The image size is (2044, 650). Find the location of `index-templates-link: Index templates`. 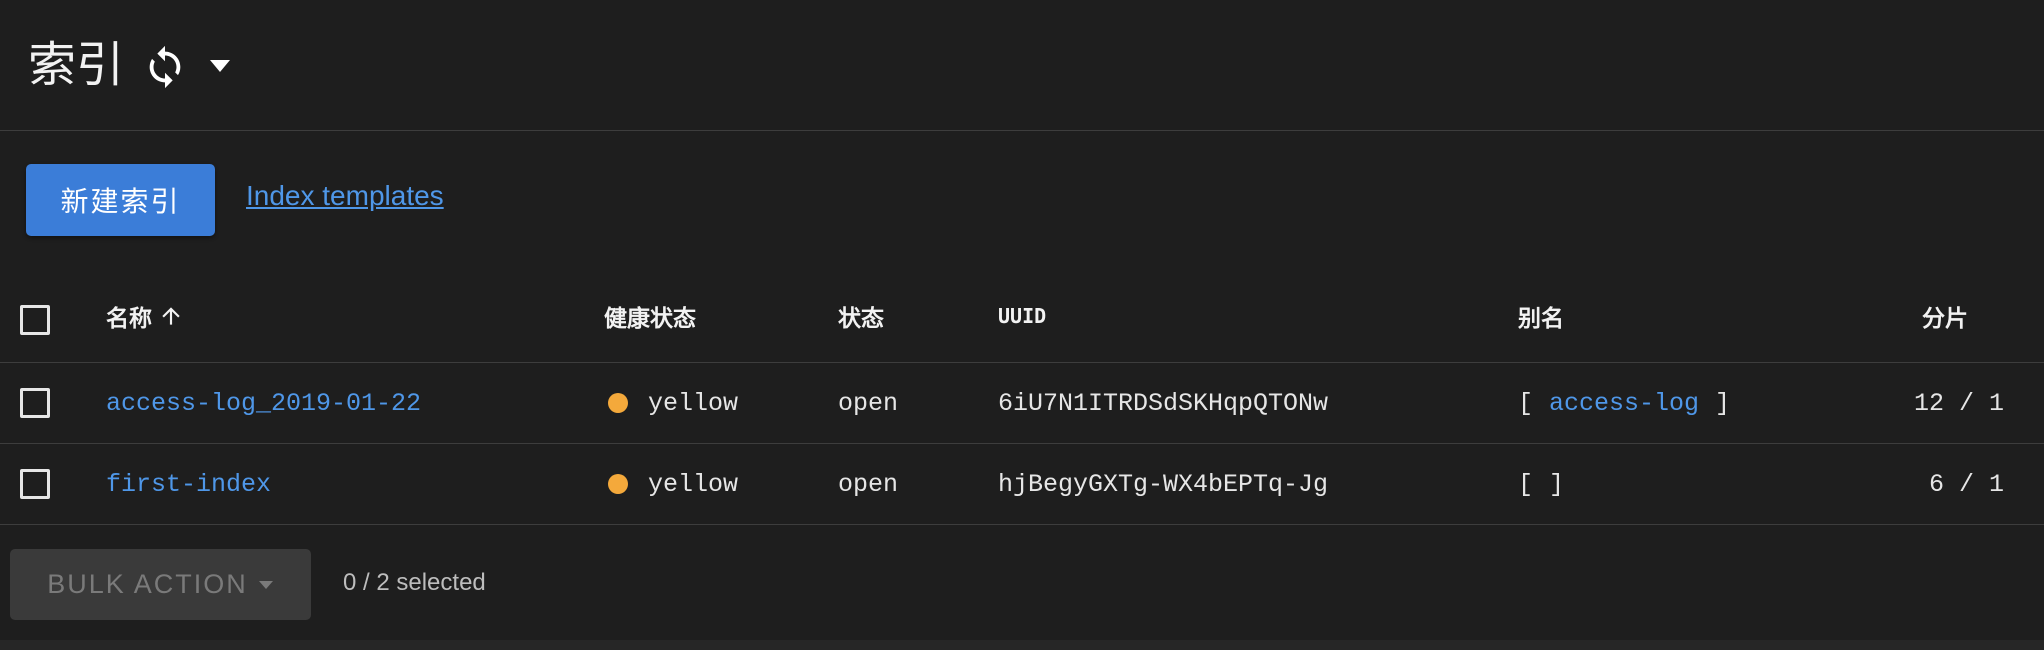

index-templates-link: Index templates is located at coordinates (345, 196).